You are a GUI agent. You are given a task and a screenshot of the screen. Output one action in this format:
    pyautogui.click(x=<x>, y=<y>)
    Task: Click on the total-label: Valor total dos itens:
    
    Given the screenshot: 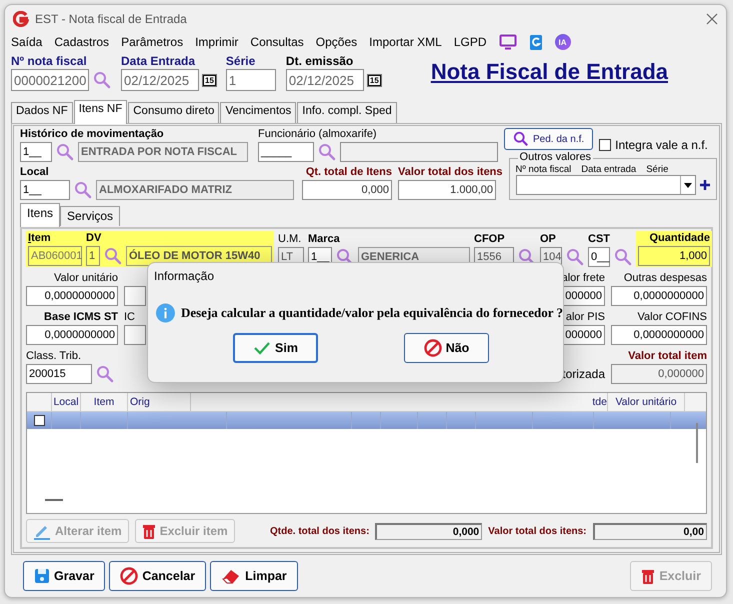 What is the action you would take?
    pyautogui.click(x=537, y=531)
    